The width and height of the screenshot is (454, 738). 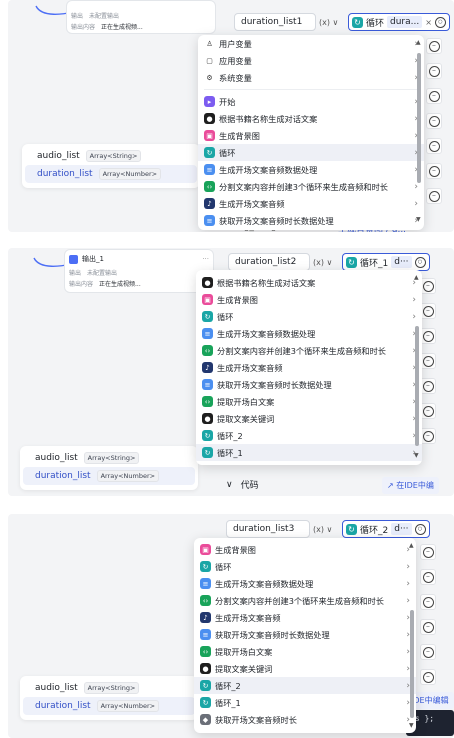 I want to click on process-icon: ≡, so click(x=207, y=333).